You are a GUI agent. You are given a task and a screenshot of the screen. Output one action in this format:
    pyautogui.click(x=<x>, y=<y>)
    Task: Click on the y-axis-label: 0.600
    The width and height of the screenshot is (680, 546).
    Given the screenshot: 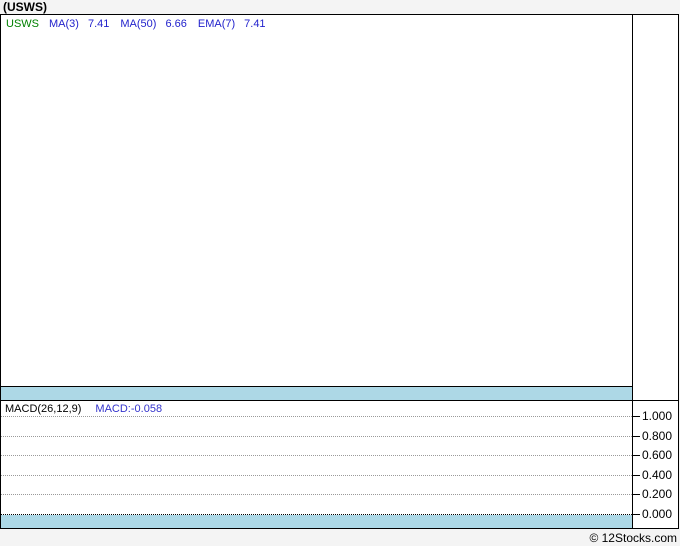 What is the action you would take?
    pyautogui.click(x=657, y=455)
    